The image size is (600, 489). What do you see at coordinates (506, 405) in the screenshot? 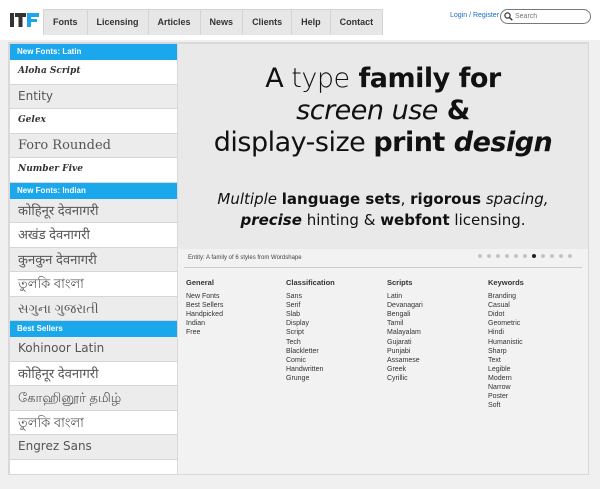
I see `category-link: Soft` at bounding box center [506, 405].